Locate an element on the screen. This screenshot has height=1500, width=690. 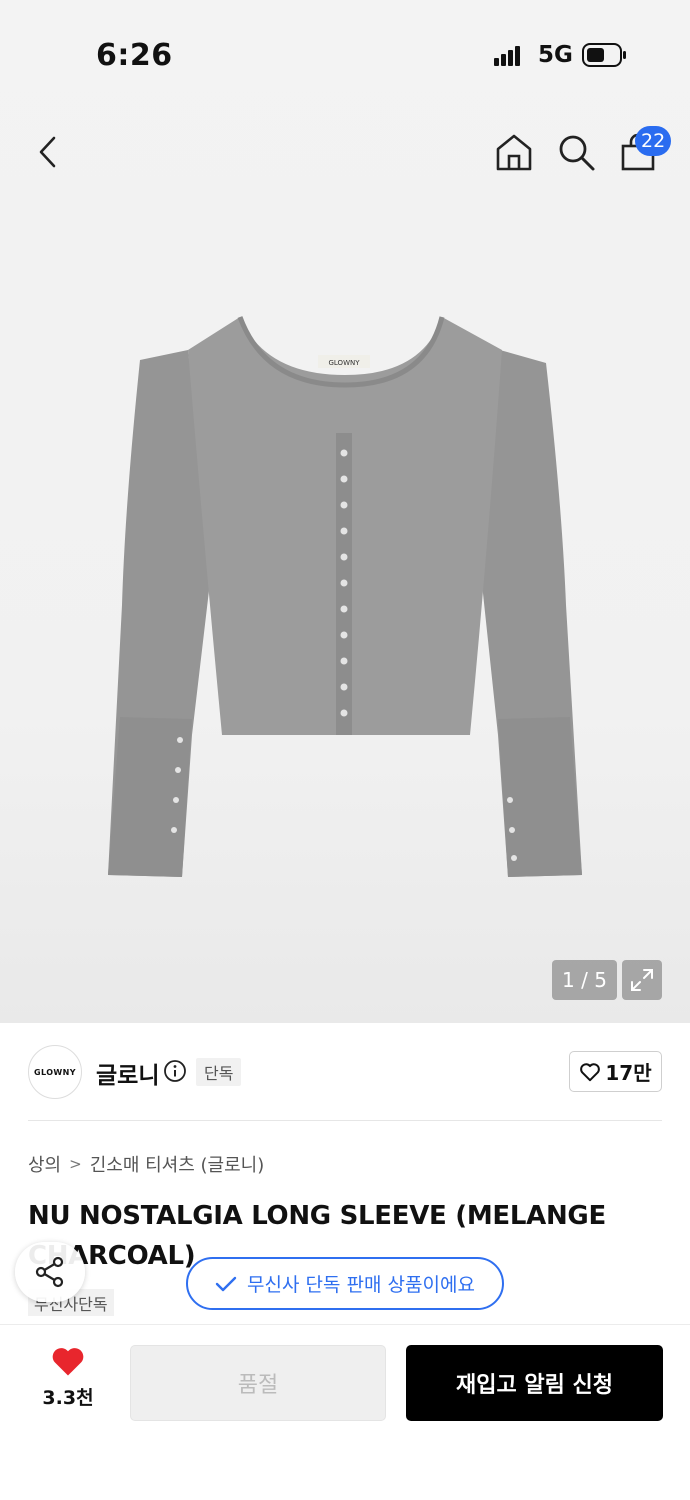
expand-icon is located at coordinates (642, 980).